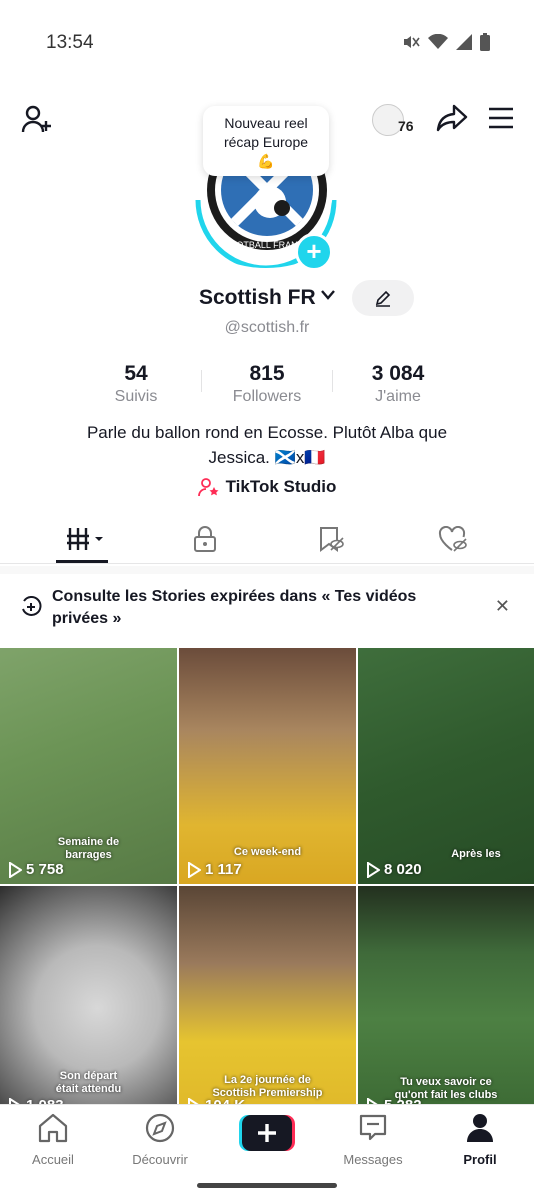  I want to click on view-count-value: 5 758, so click(45, 869).